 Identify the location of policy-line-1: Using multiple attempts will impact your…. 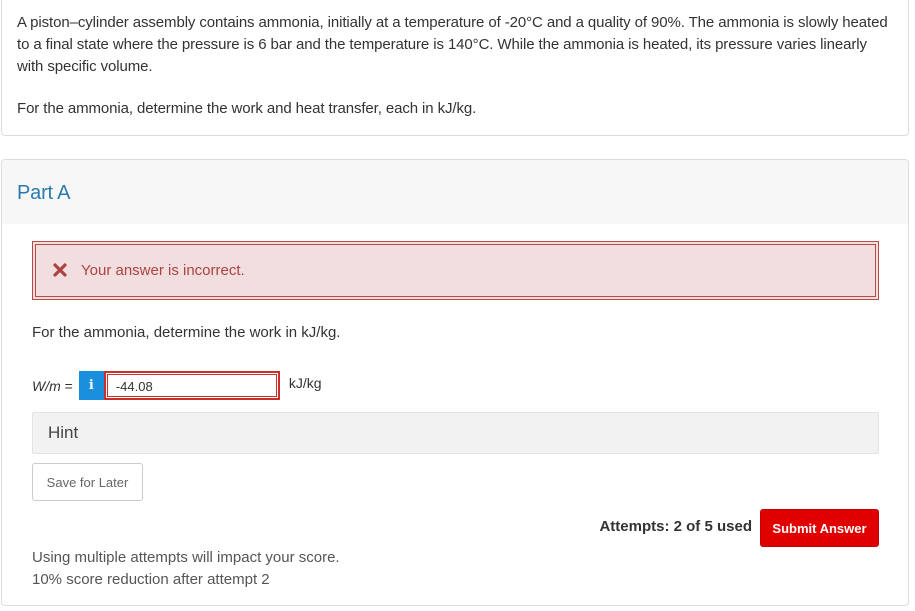
(186, 557).